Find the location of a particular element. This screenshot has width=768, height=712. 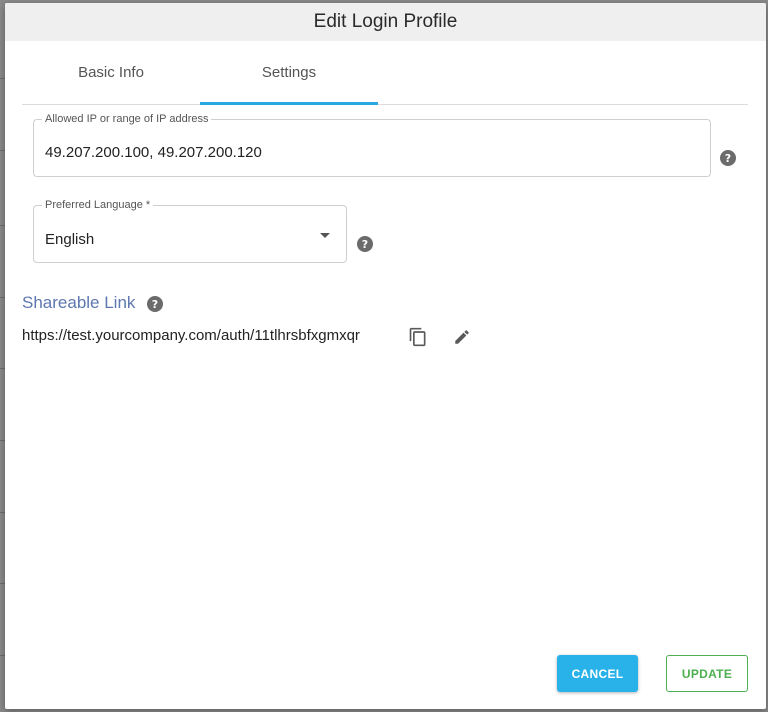

allowed-ip-label: Allowed IP or range of IP address is located at coordinates (127, 119).